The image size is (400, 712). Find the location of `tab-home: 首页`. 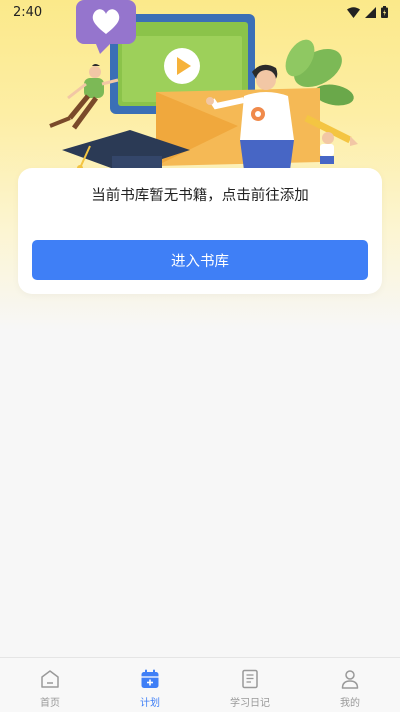

tab-home: 首页 is located at coordinates (50, 685).